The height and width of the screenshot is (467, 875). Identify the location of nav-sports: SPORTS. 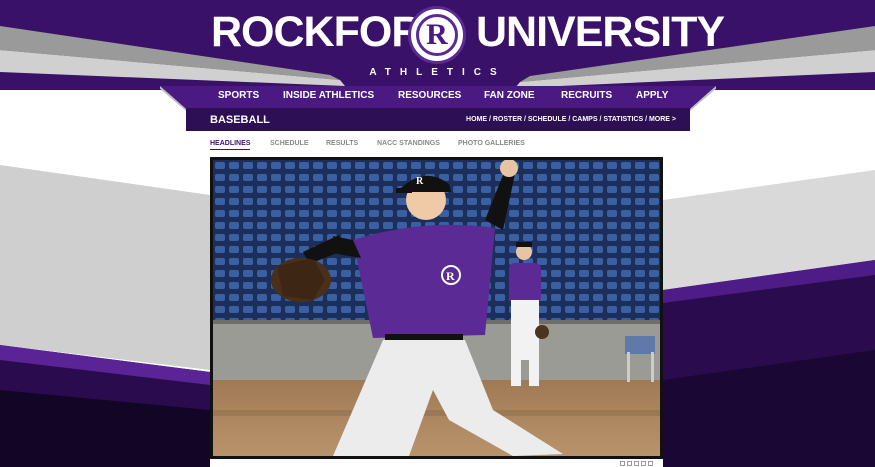
(238, 95).